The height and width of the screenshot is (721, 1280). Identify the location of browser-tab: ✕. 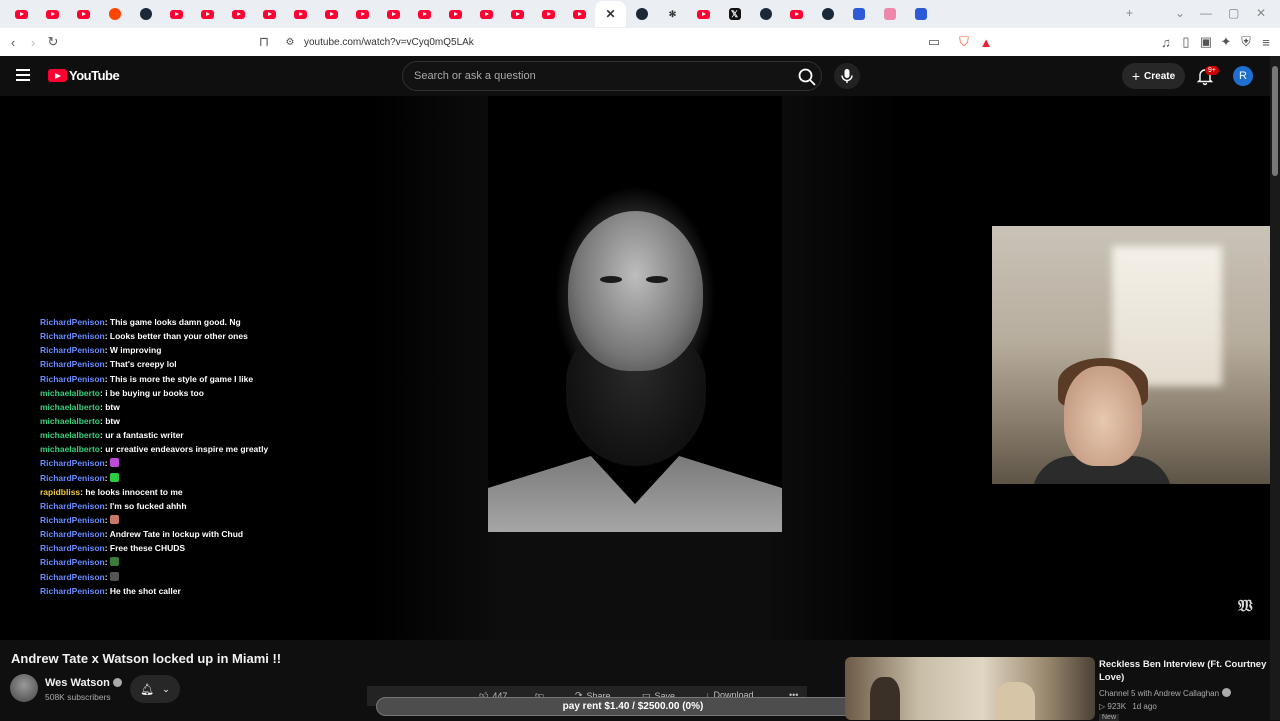
(610, 14).